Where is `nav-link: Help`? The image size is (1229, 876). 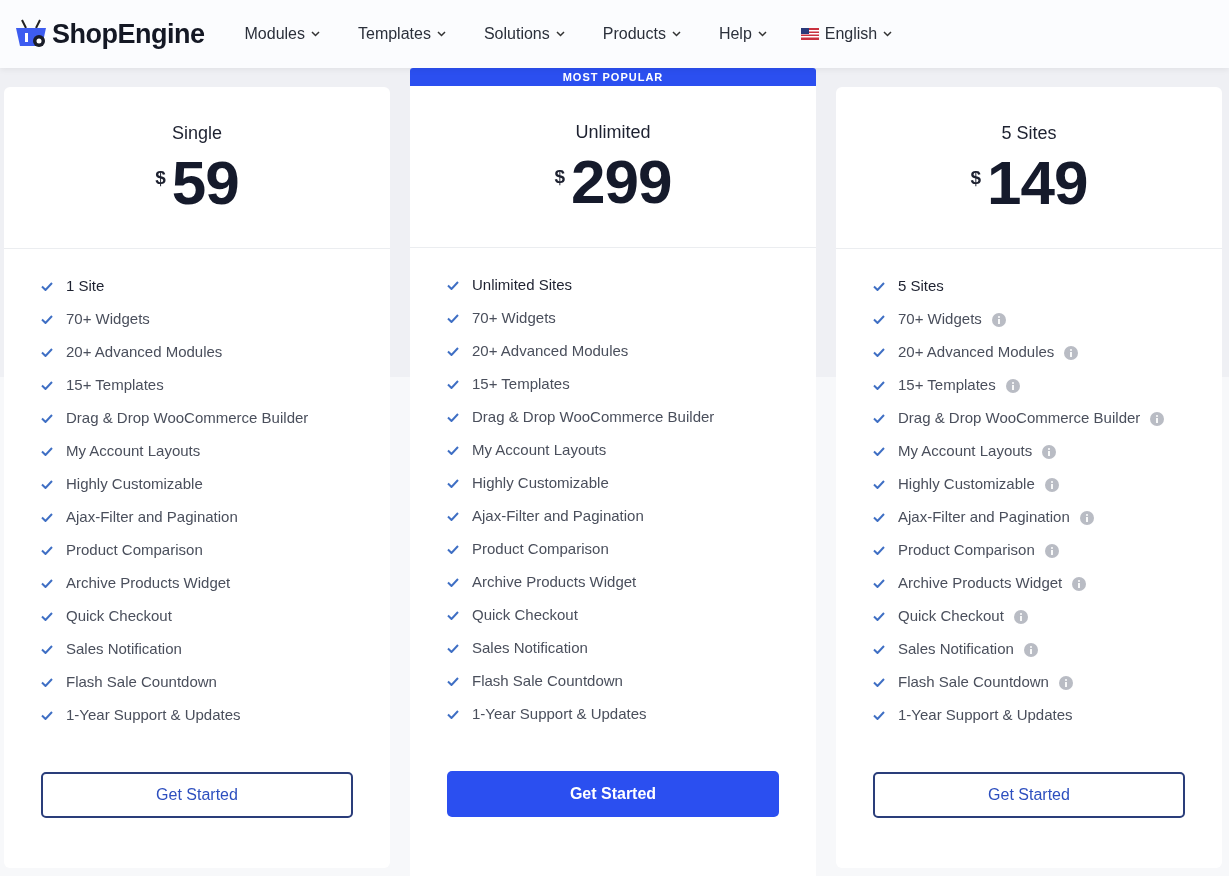
nav-link: Help is located at coordinates (742, 34).